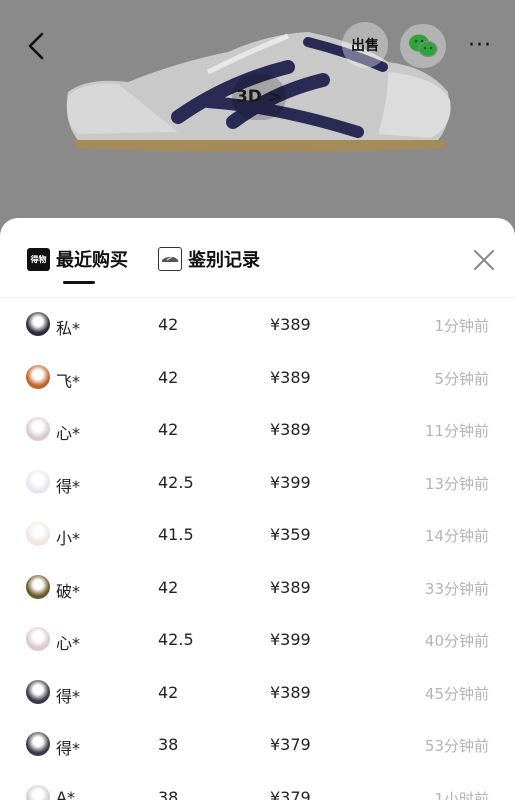  What do you see at coordinates (456, 431) in the screenshot?
I see `purchase-time: 11分钟前` at bounding box center [456, 431].